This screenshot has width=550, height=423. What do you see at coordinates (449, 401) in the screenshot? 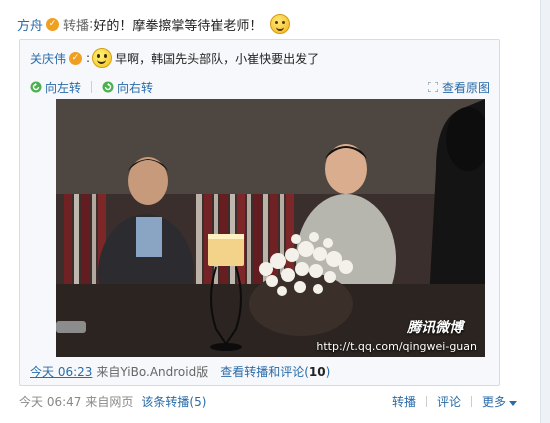
I see `comment-action-button: 评论` at bounding box center [449, 401].